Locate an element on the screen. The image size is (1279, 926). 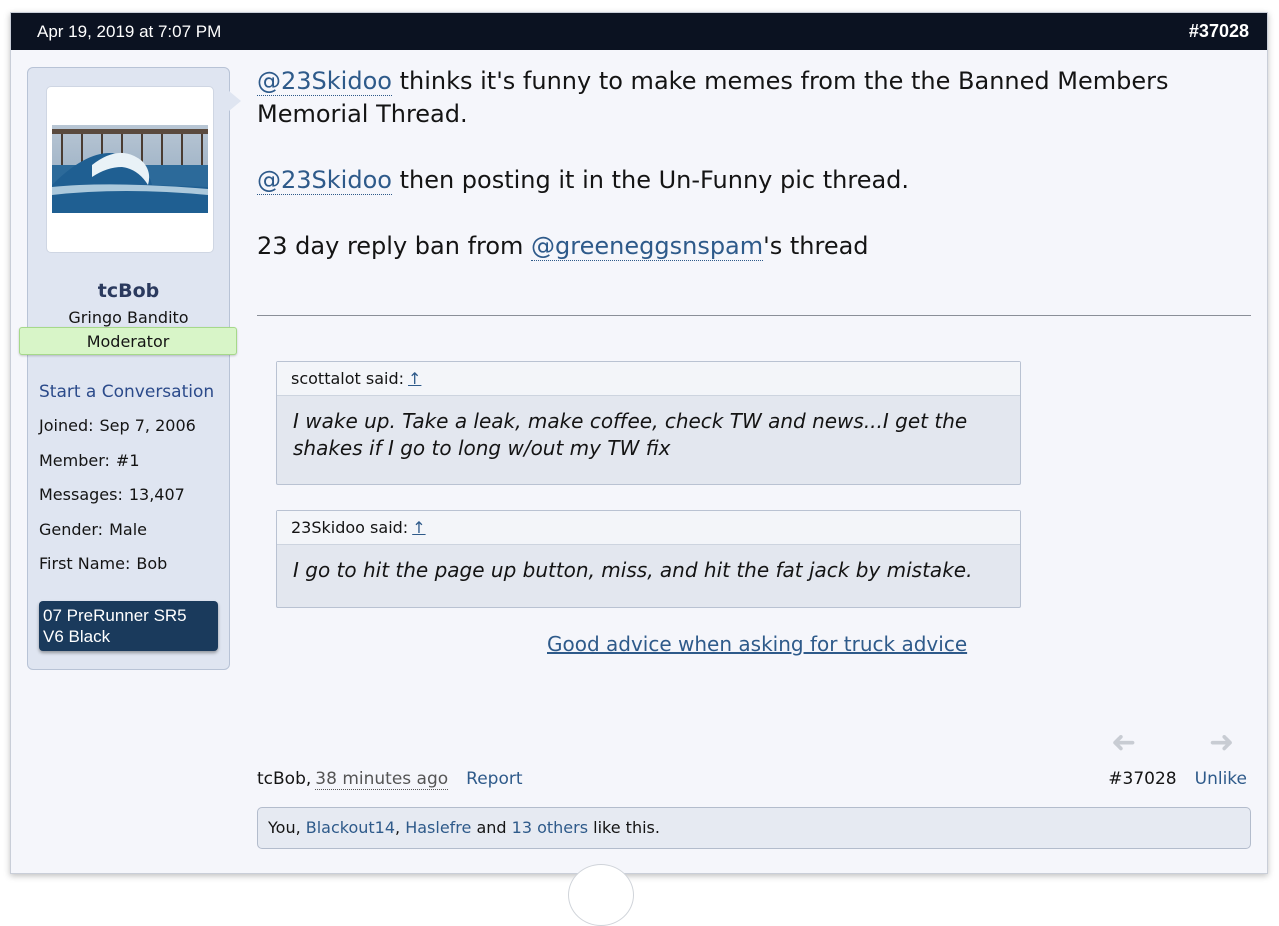
post-date: Apr 19, 2019 at 7:07 PM is located at coordinates (129, 32).